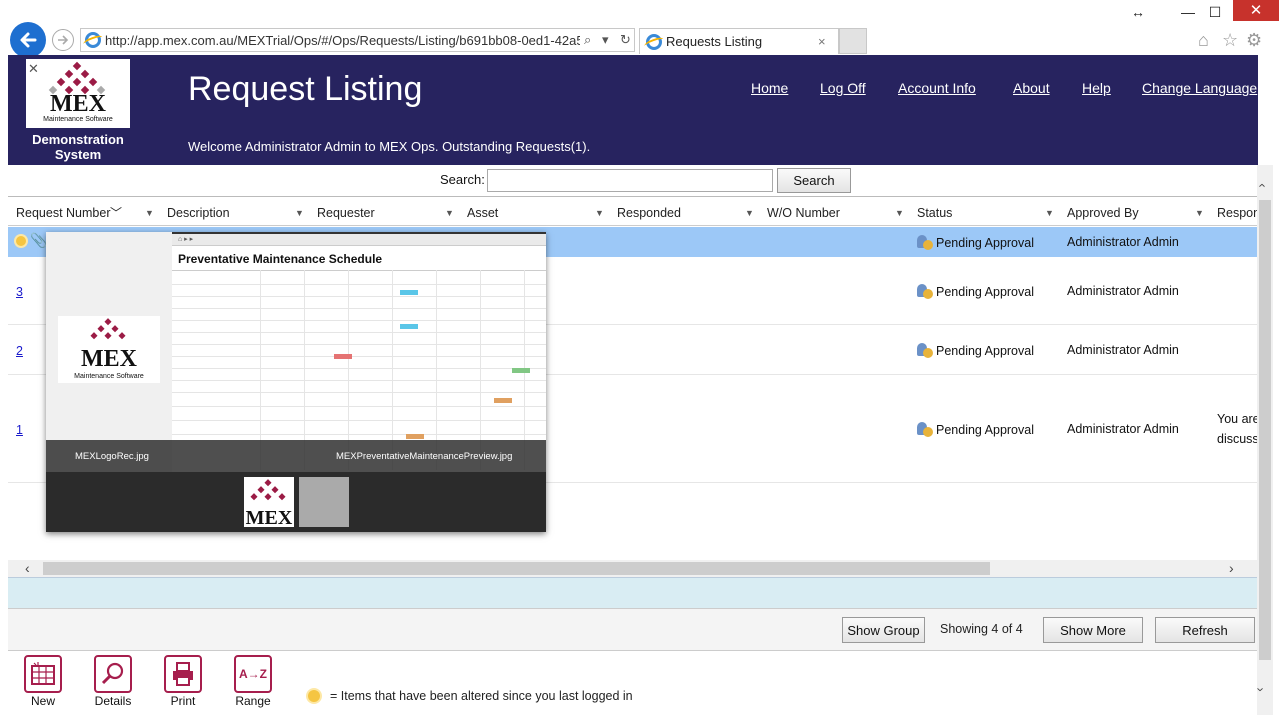 This screenshot has width=1280, height=721. Describe the element at coordinates (183, 701) in the screenshot. I see `print-label: Print` at that location.